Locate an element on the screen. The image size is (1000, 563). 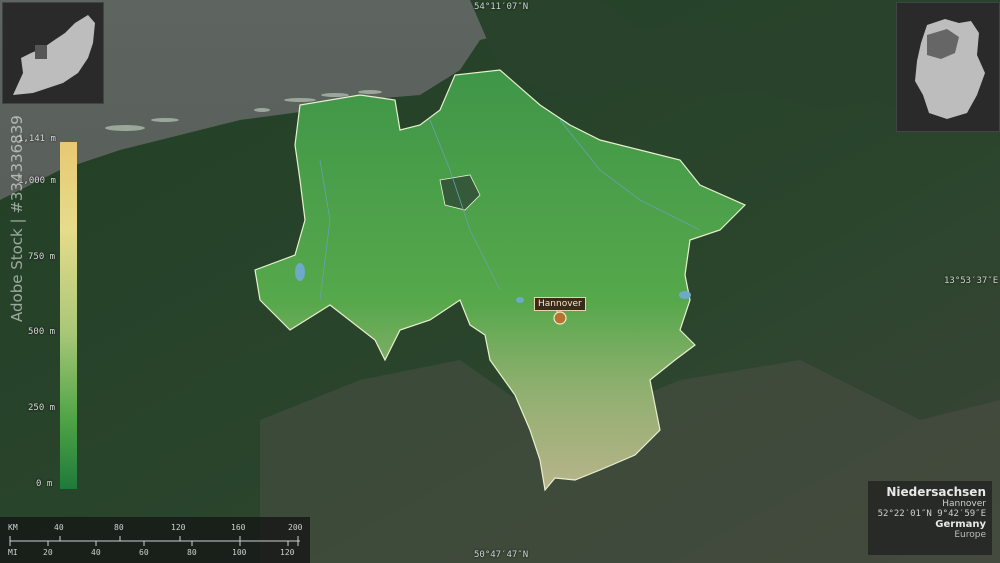
country-name: Germany is located at coordinates (960, 524).